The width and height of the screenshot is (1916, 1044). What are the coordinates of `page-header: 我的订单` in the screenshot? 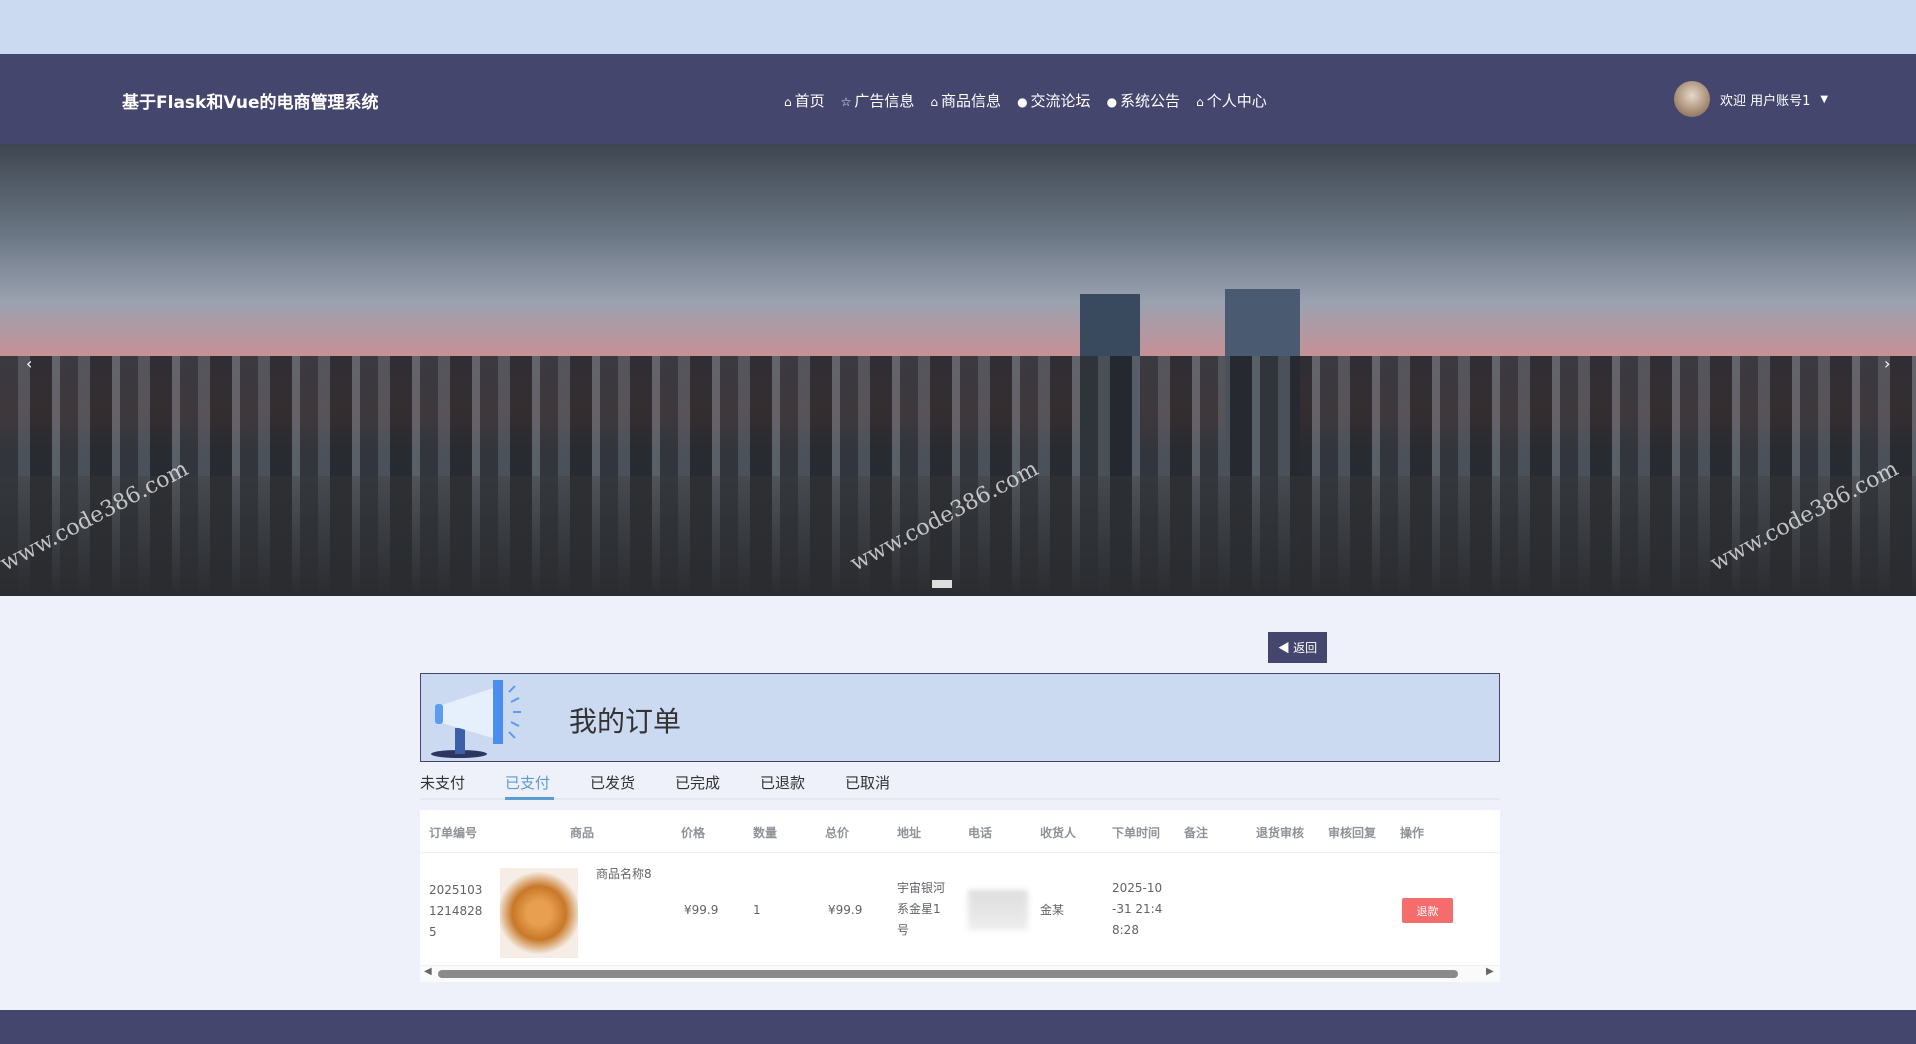 It's located at (960, 717).